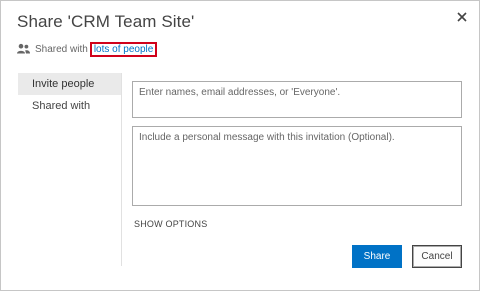 This screenshot has width=480, height=291. What do you see at coordinates (377, 256) in the screenshot?
I see `share-button: Share` at bounding box center [377, 256].